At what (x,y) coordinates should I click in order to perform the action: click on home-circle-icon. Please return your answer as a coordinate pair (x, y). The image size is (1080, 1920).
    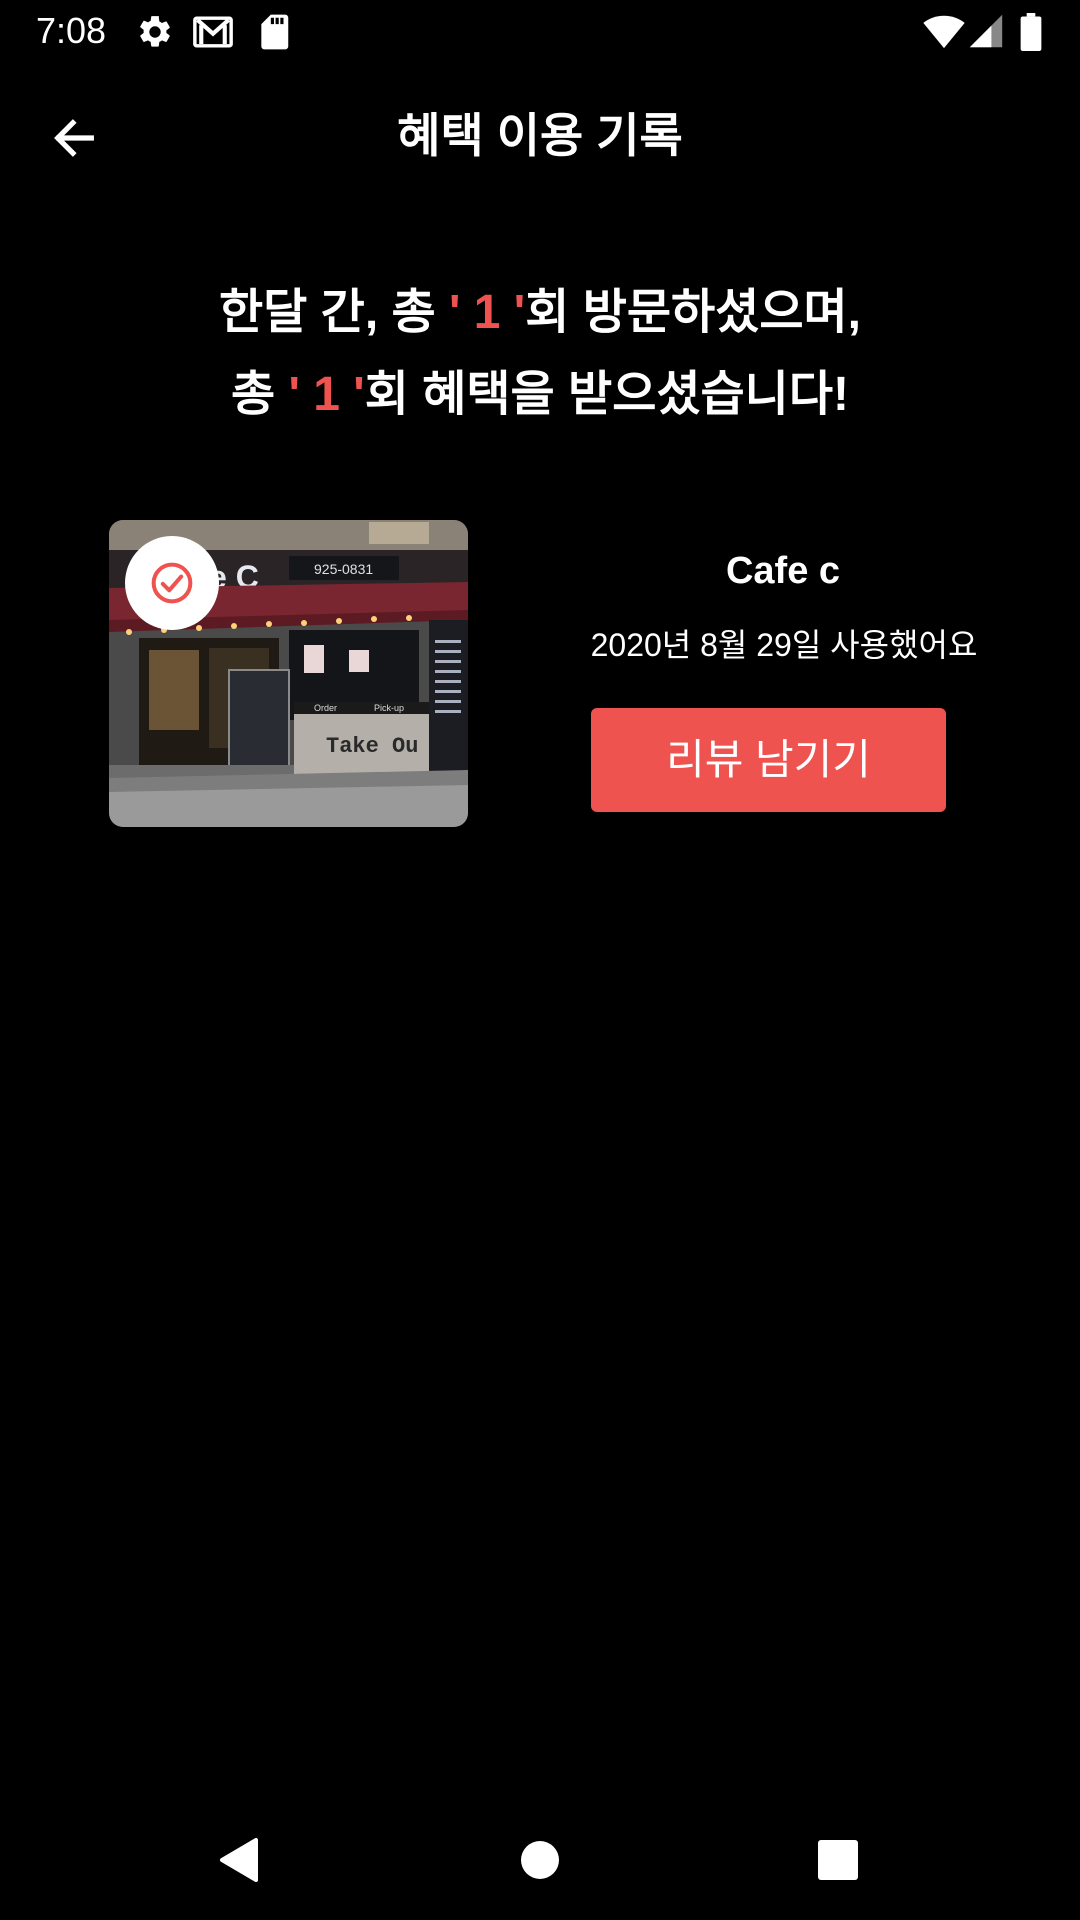
    Looking at the image, I should click on (540, 1860).